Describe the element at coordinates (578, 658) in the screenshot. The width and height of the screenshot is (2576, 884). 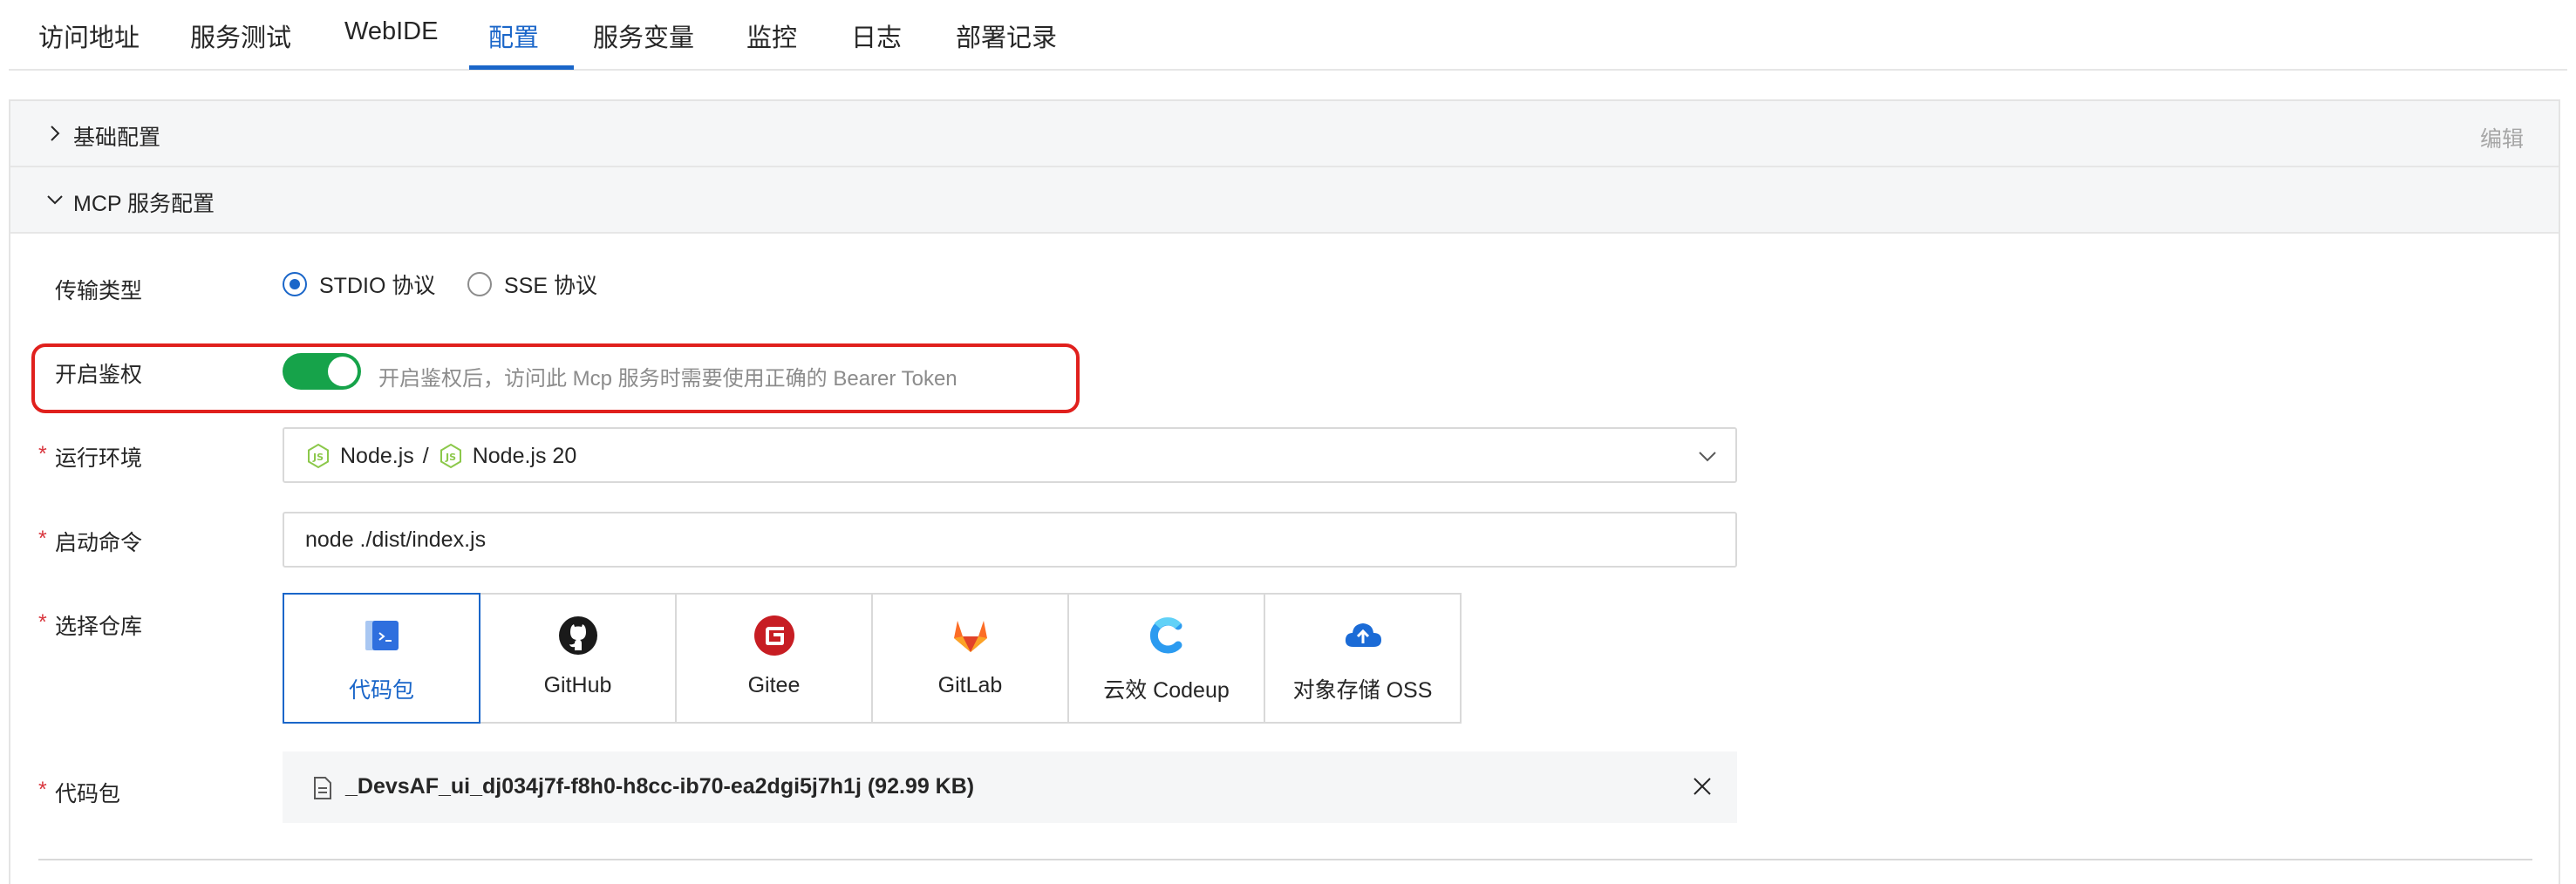
I see `repo-option-github: GitHub` at that location.